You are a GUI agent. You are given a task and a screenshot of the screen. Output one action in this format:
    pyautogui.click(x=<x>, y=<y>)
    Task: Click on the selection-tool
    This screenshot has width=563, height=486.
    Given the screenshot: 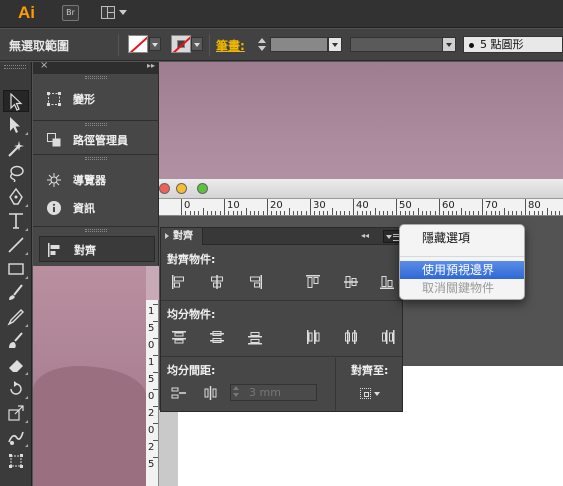 What is the action you would take?
    pyautogui.click(x=16, y=101)
    